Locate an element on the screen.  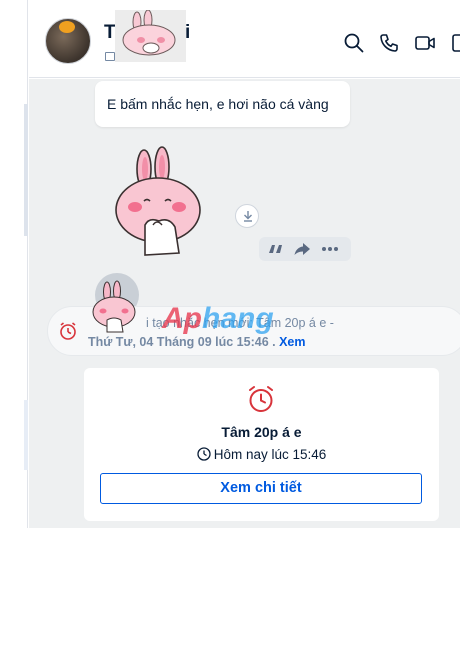
view-reminder-link: Xem is located at coordinates (292, 342).